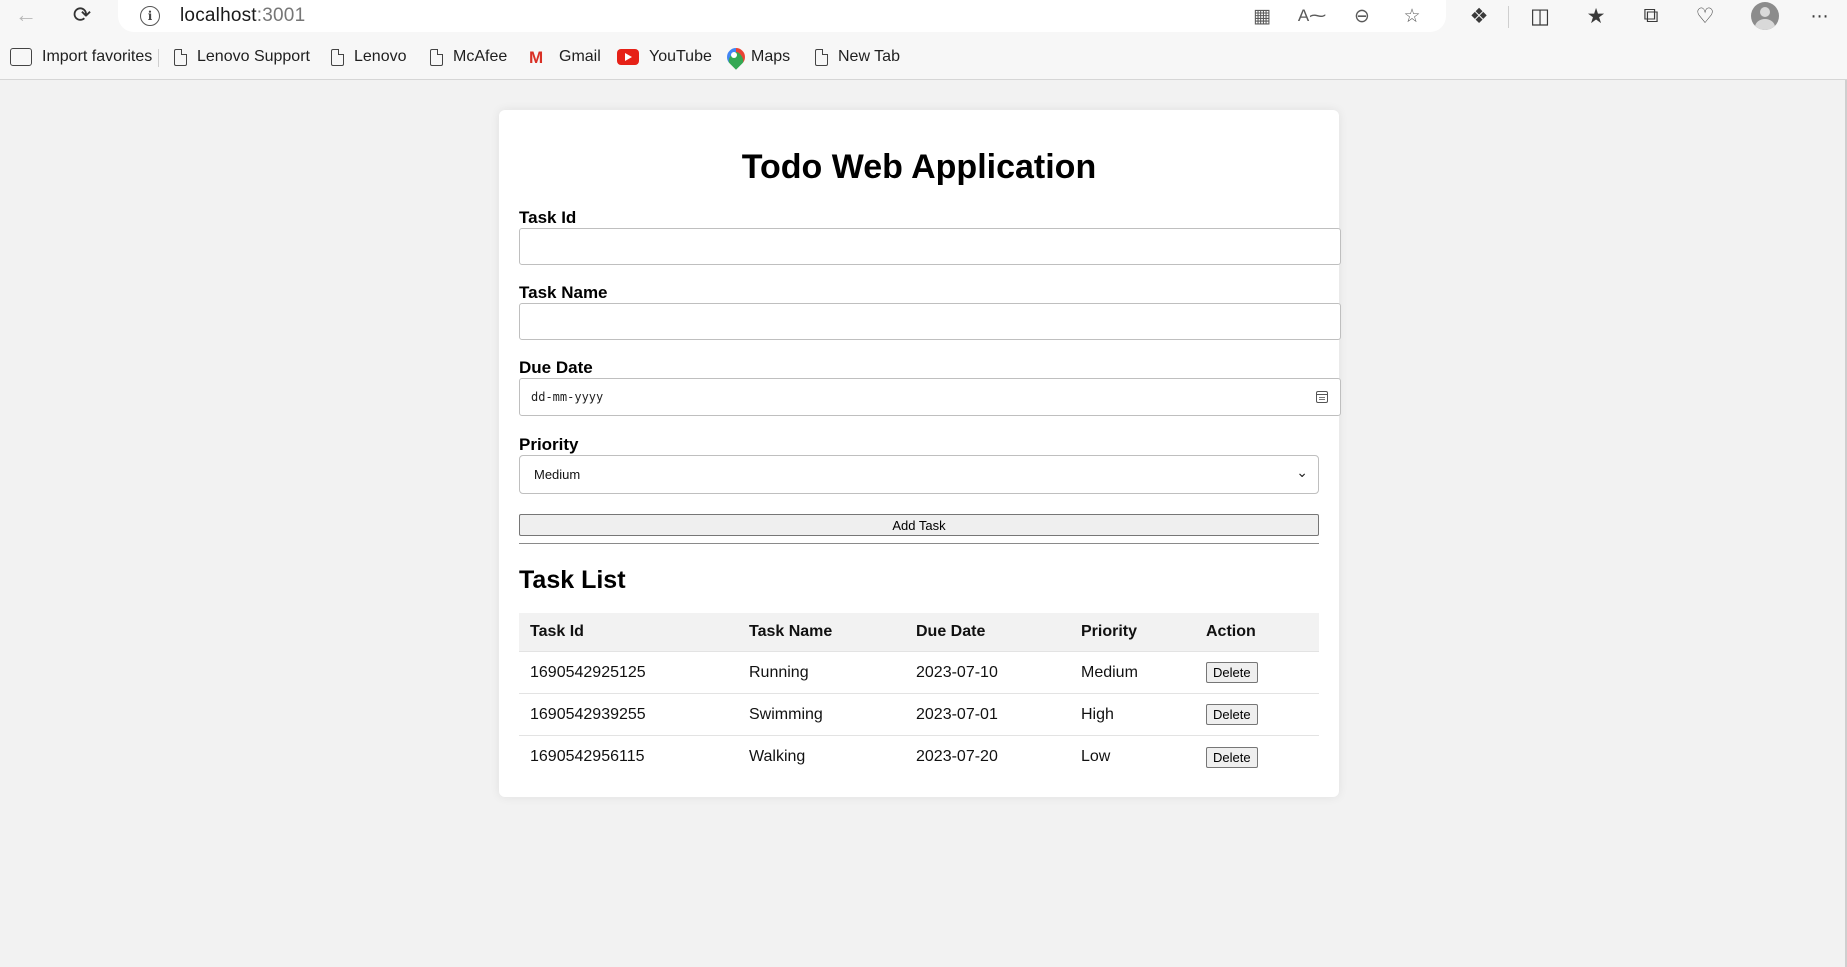  Describe the element at coordinates (563, 292) in the screenshot. I see `task-name-label: Task Name` at that location.